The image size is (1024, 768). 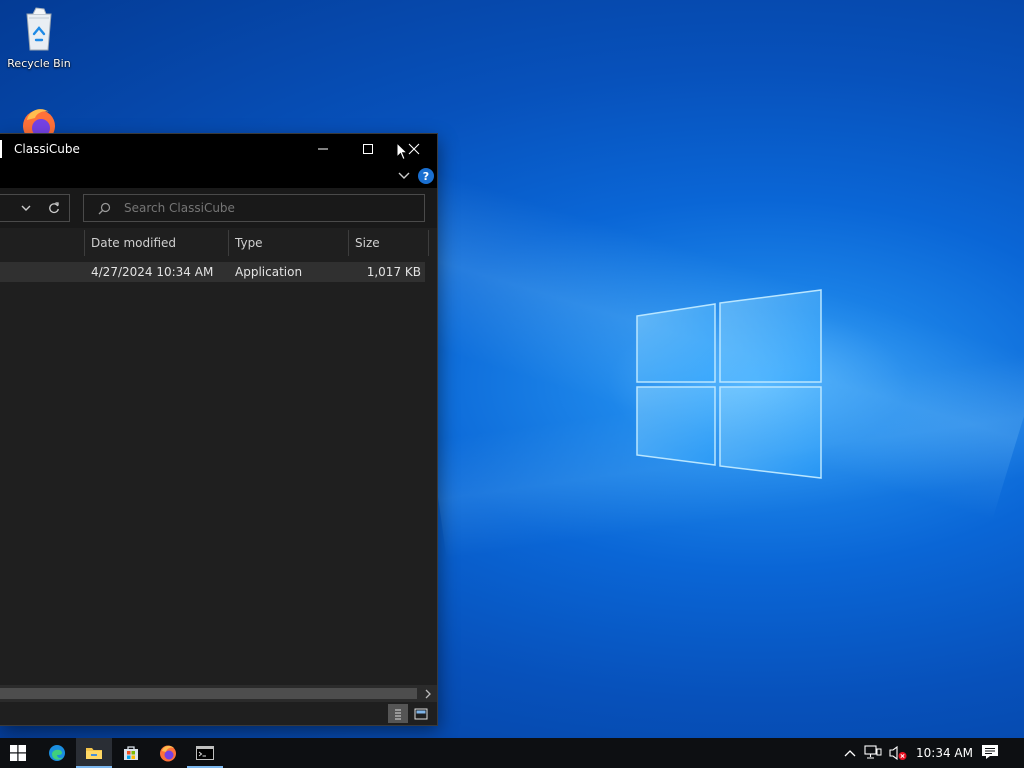 What do you see at coordinates (156, 243) in the screenshot?
I see `column-header-date-modified: Date modified` at bounding box center [156, 243].